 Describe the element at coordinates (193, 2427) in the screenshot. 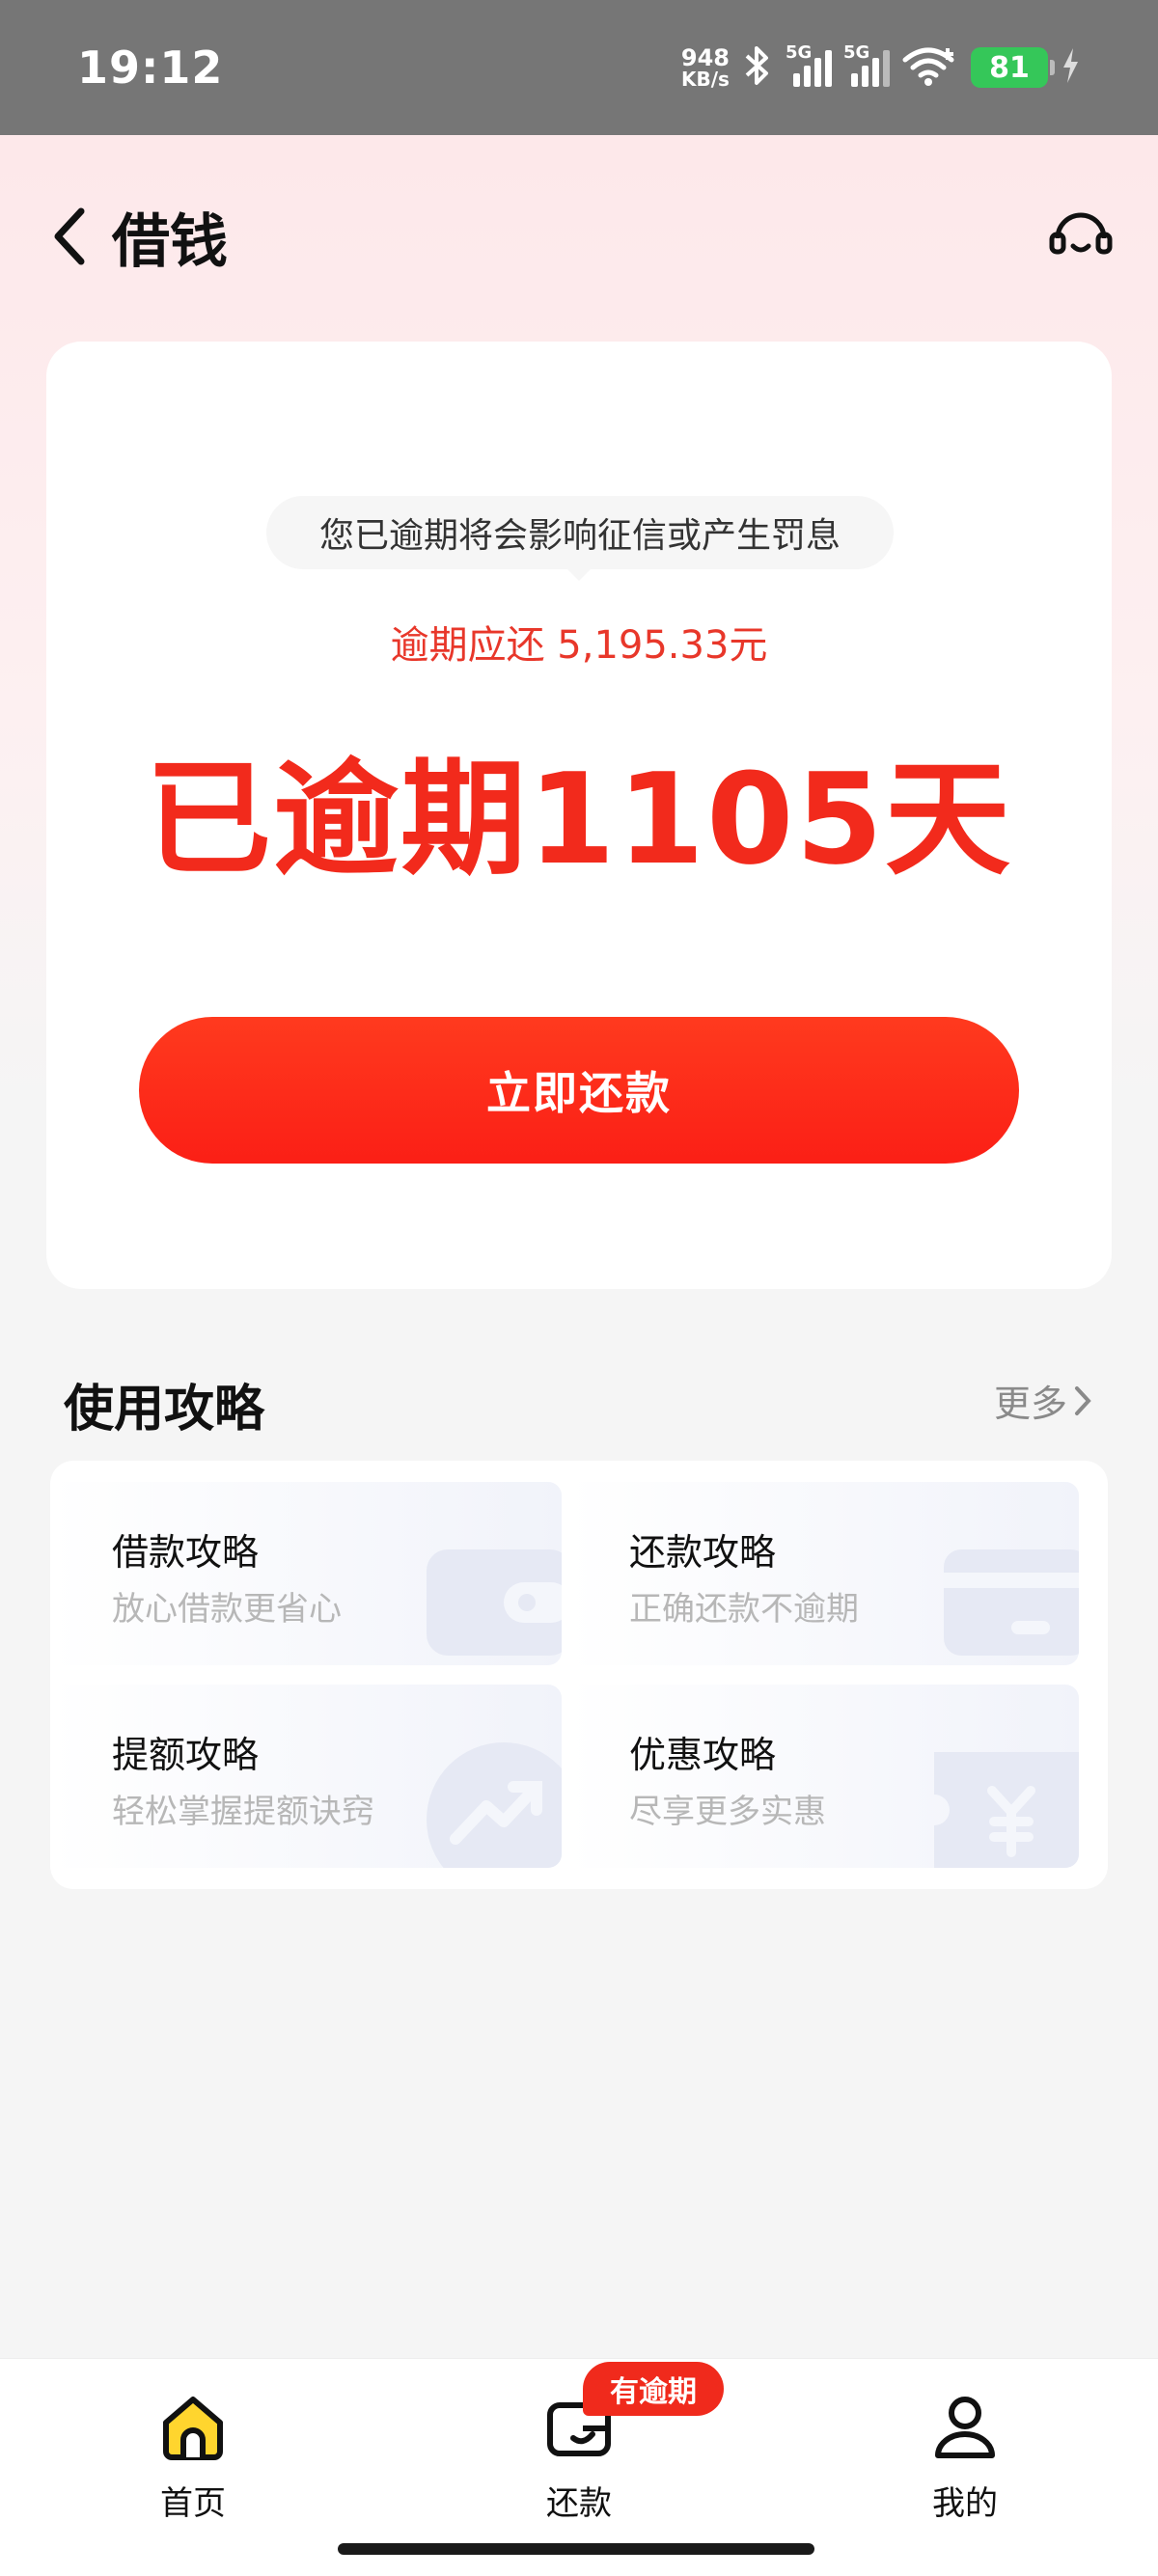

I see `home-icon` at that location.